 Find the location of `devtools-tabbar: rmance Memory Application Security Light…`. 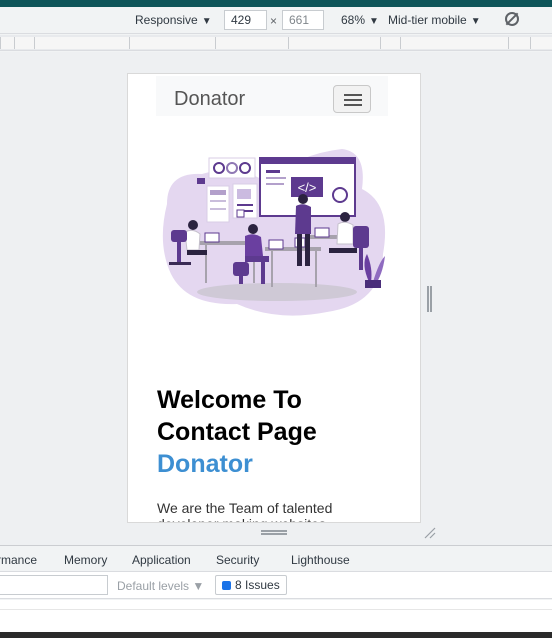

devtools-tabbar: rmance Memory Application Security Light… is located at coordinates (276, 558).